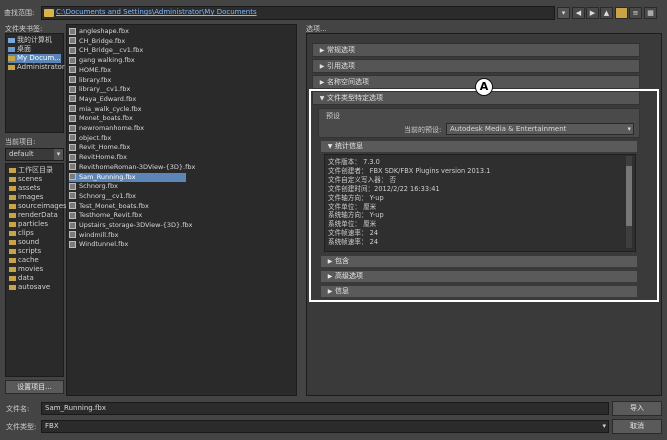  I want to click on project-folder-item: sound, so click(24, 242).